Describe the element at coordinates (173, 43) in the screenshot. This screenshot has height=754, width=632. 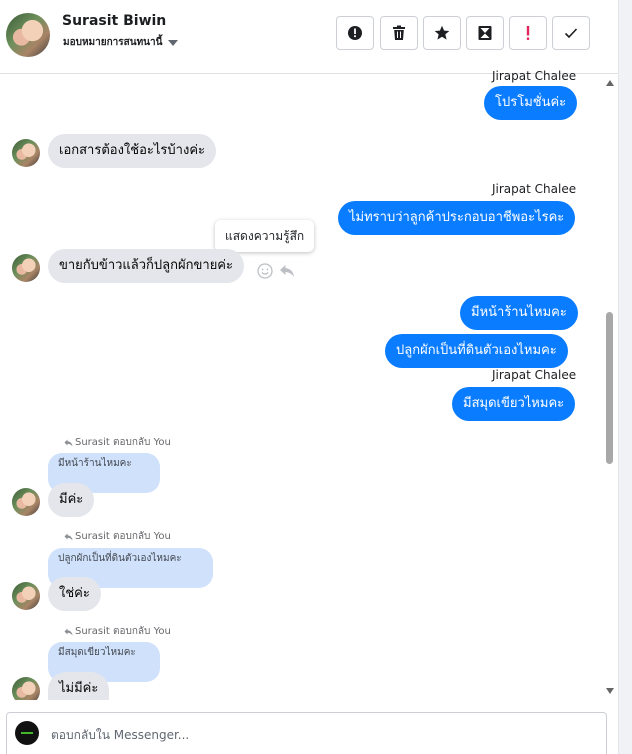
I see `chevron-down-icon` at that location.